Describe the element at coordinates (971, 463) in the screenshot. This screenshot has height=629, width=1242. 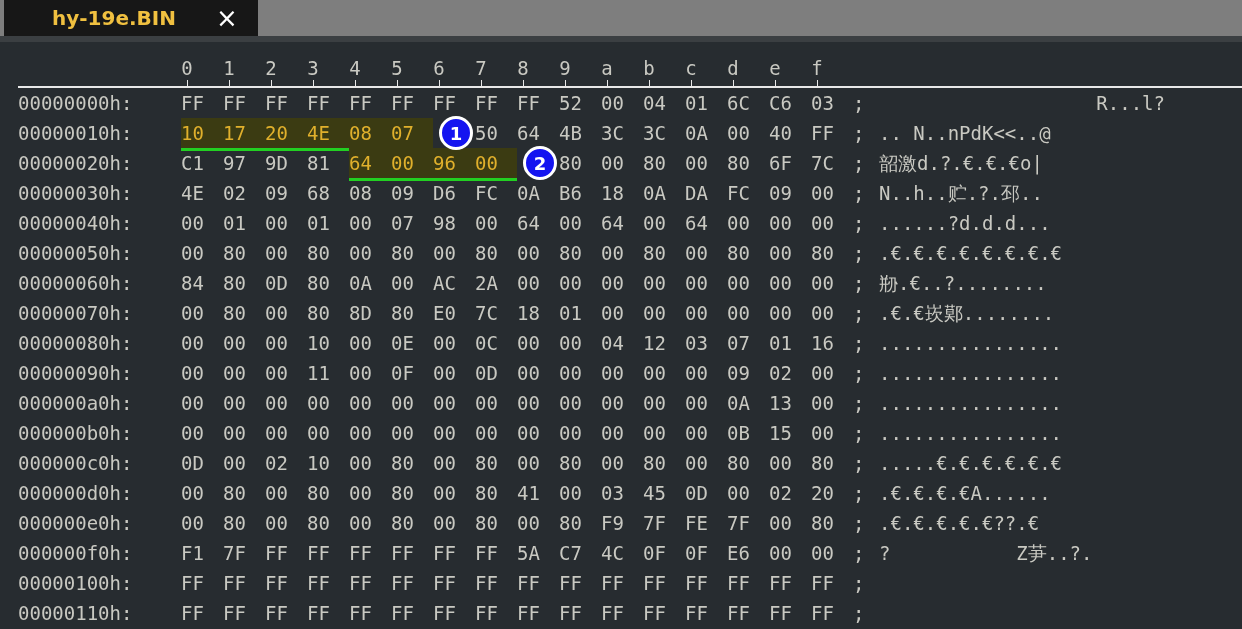
I see `ascii-text: .....€.€.€.€.€.€` at that location.